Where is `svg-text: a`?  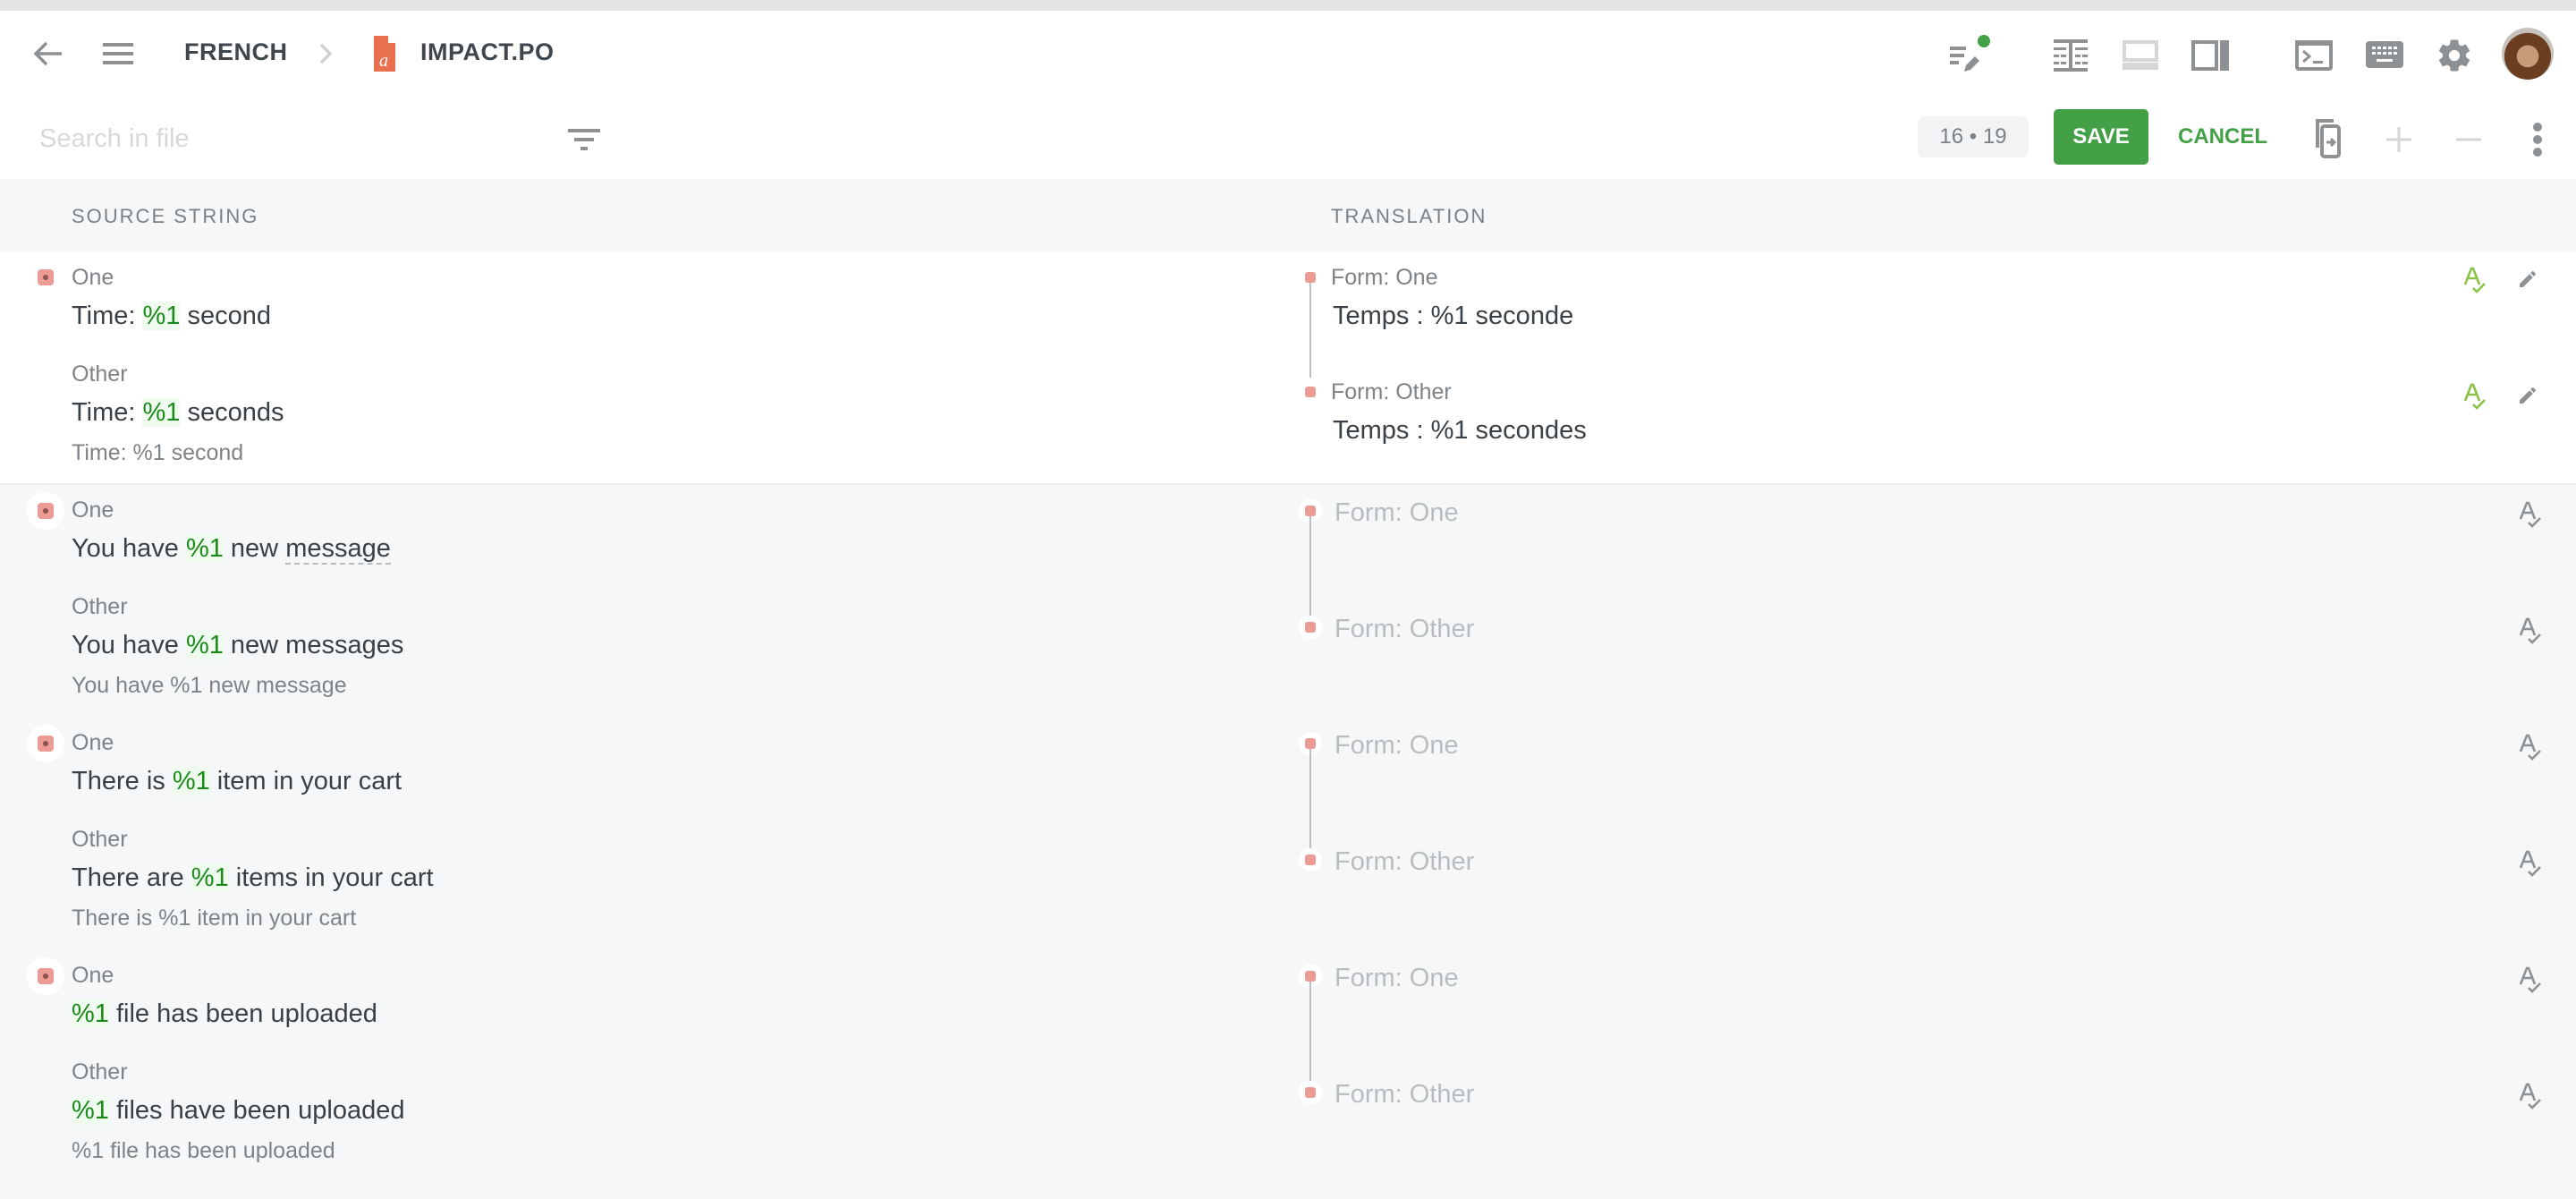
svg-text: a is located at coordinates (383, 61).